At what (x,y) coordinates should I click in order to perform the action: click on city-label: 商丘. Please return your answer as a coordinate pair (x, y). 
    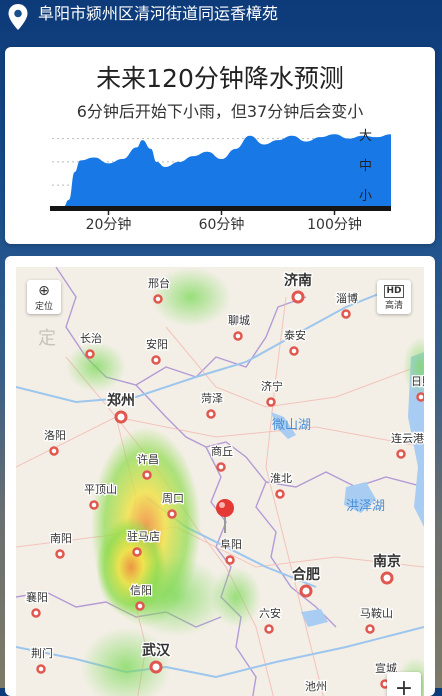
    Looking at the image, I should click on (222, 451).